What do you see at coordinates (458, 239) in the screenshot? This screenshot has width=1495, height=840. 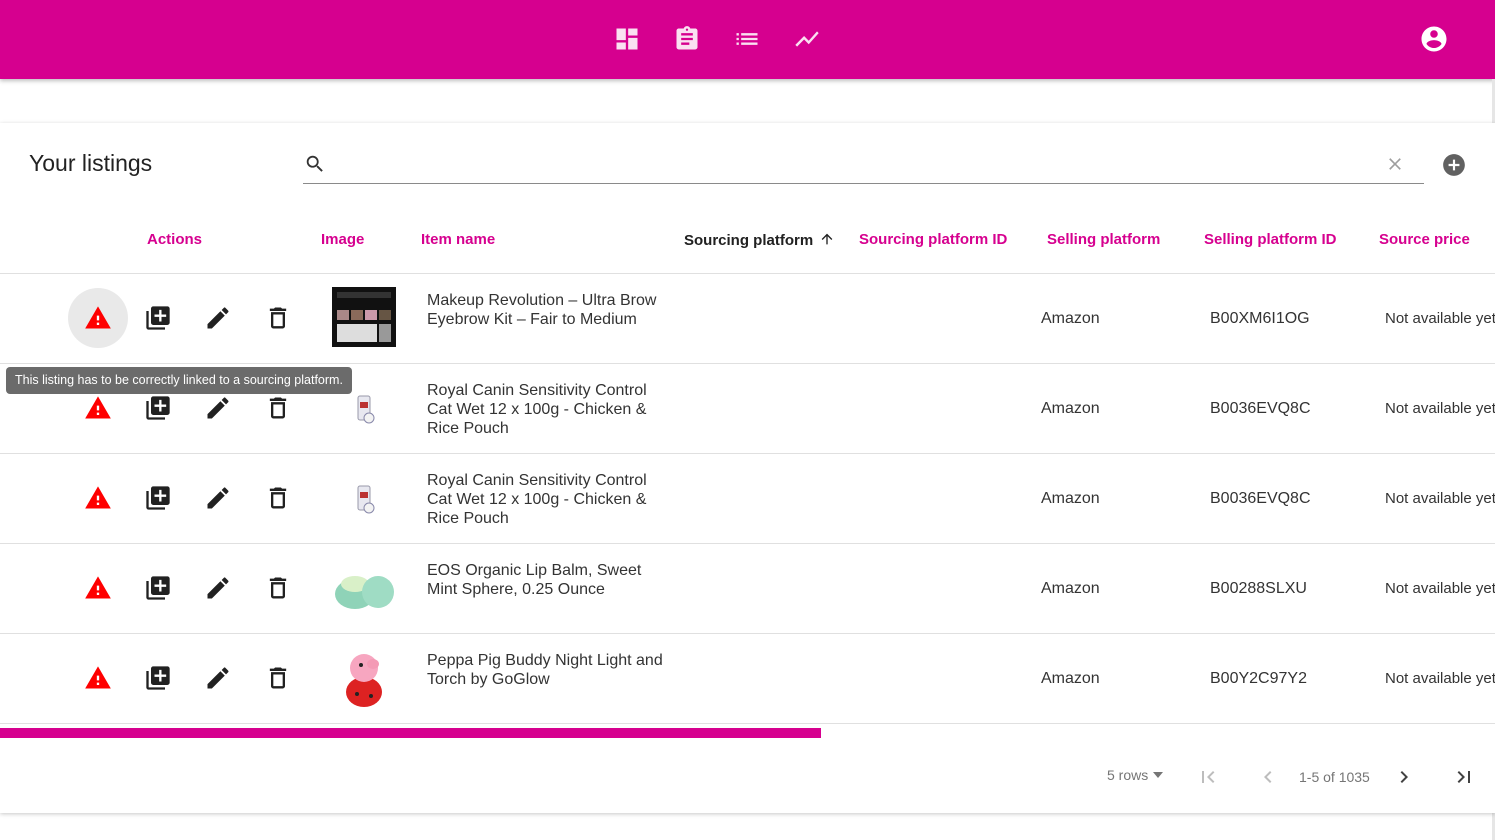 I see `column-item-name: Item name` at bounding box center [458, 239].